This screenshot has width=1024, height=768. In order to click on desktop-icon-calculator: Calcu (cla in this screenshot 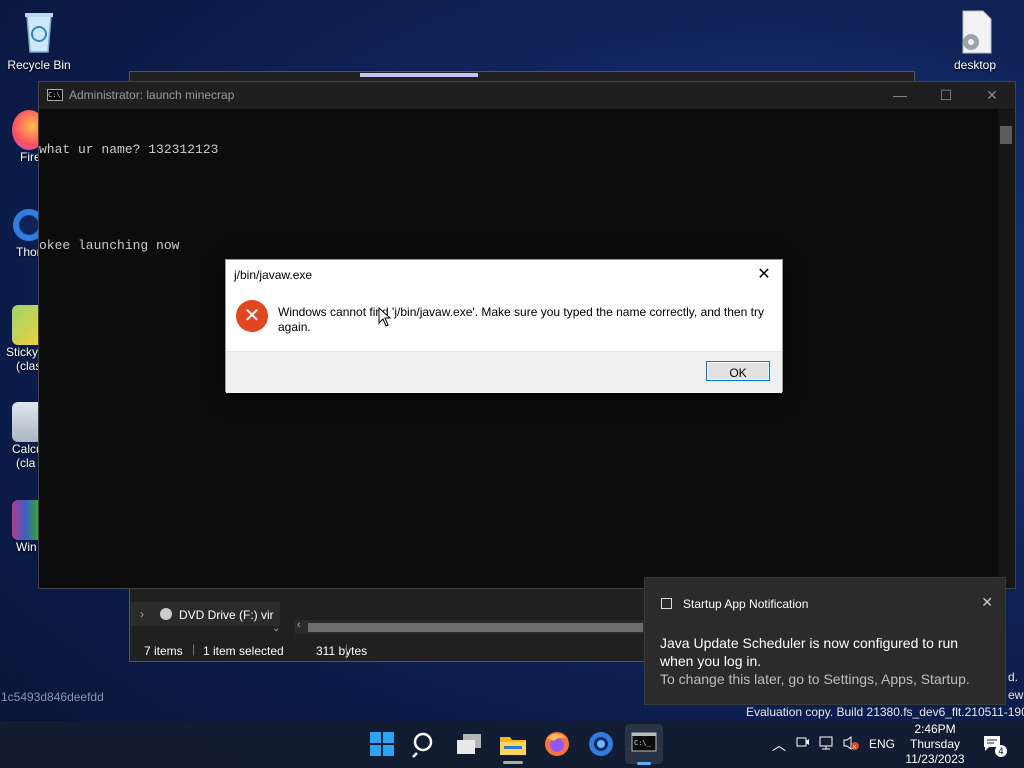, I will do `click(19, 436)`.